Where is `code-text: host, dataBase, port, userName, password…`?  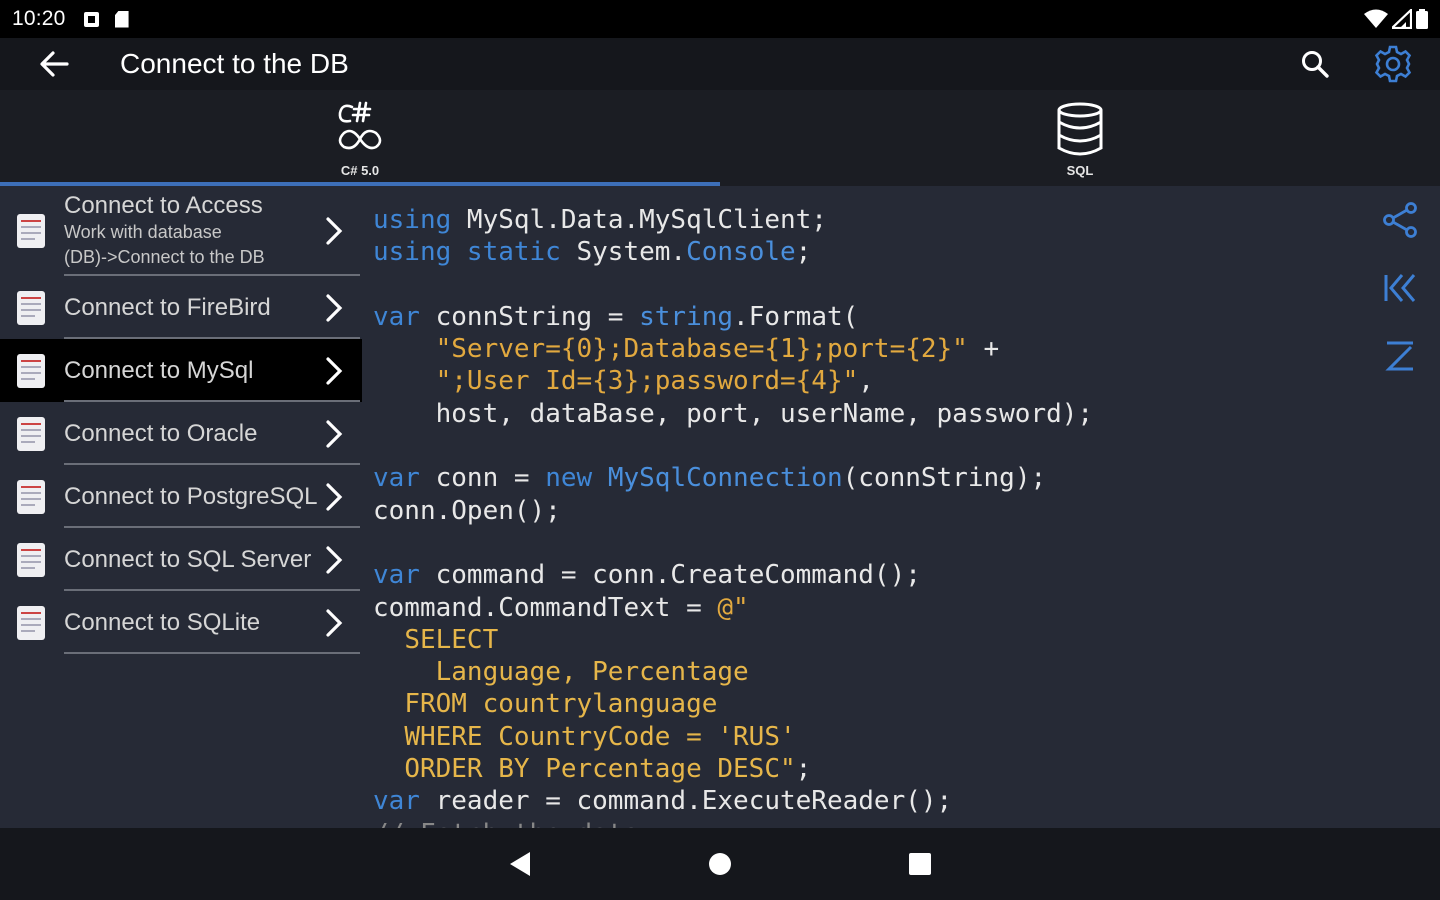
code-text: host, dataBase, port, userName, password… is located at coordinates (764, 413).